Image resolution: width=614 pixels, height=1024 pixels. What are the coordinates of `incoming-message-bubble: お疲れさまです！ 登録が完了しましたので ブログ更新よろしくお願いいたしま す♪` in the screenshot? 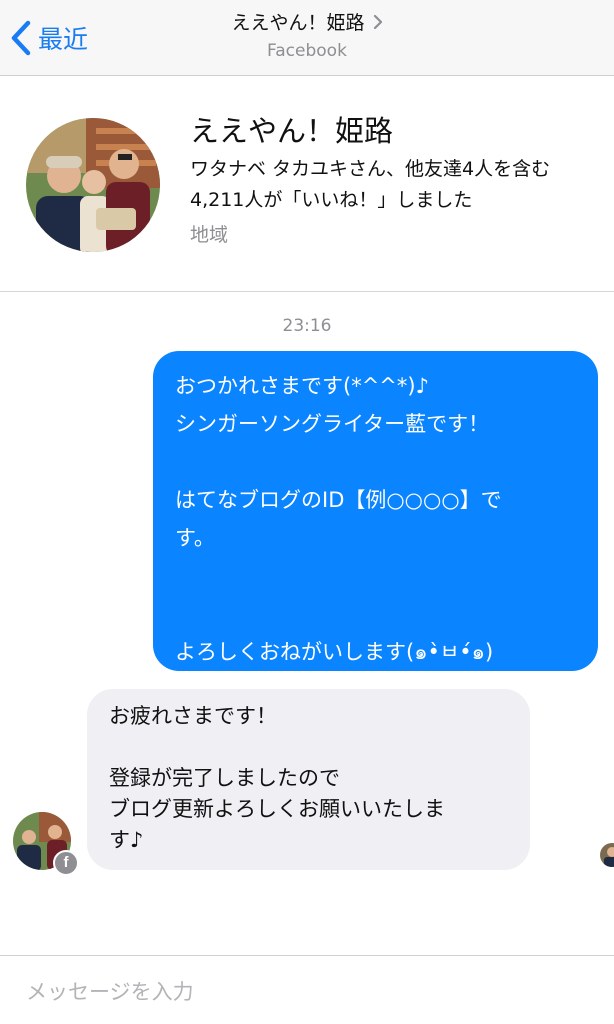 It's located at (308, 779).